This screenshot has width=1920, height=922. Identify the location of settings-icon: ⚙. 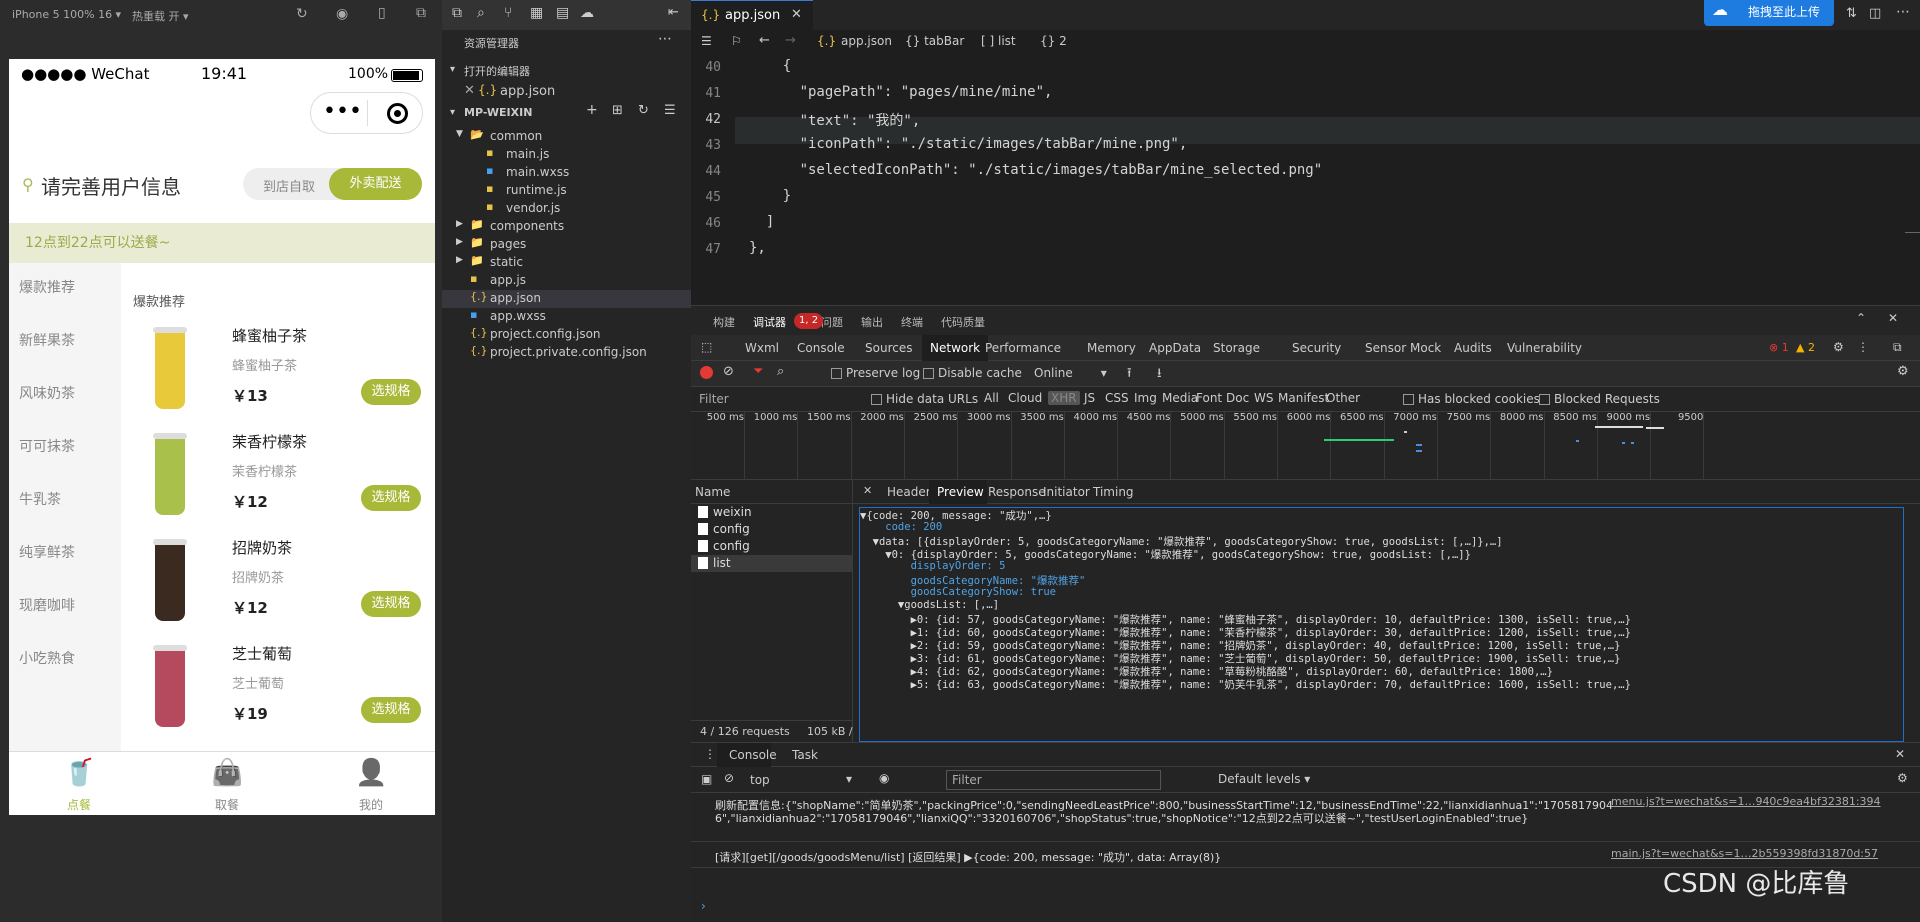
(1902, 778).